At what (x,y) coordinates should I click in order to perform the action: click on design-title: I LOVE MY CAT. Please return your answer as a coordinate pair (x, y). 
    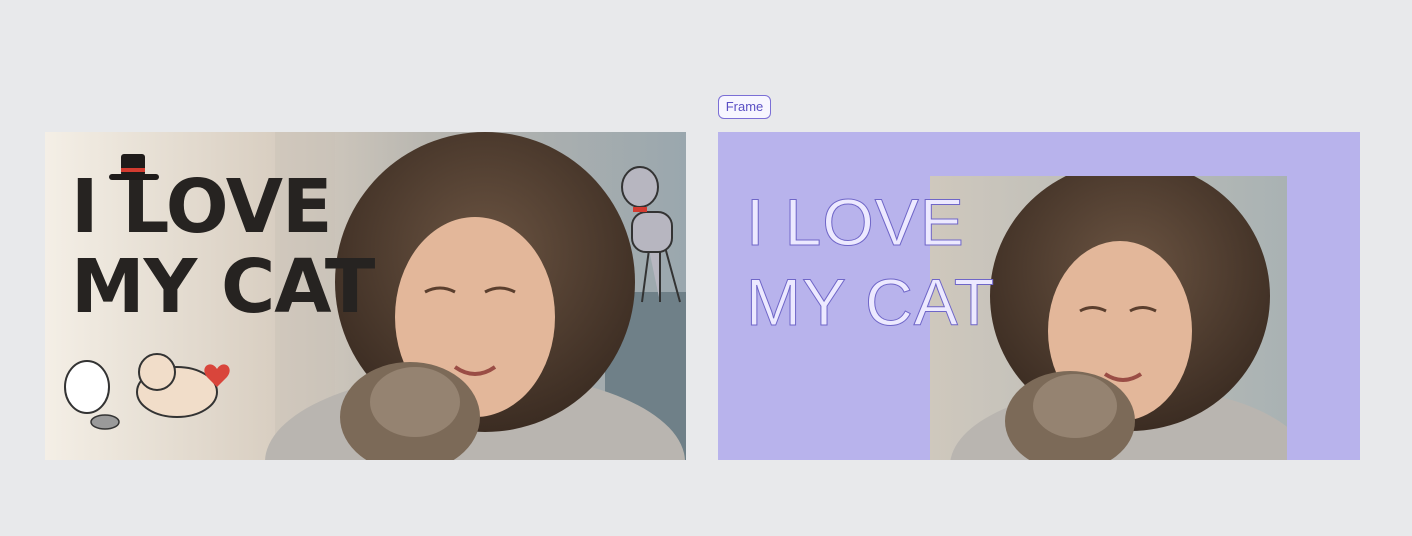
    Looking at the image, I should click on (223, 248).